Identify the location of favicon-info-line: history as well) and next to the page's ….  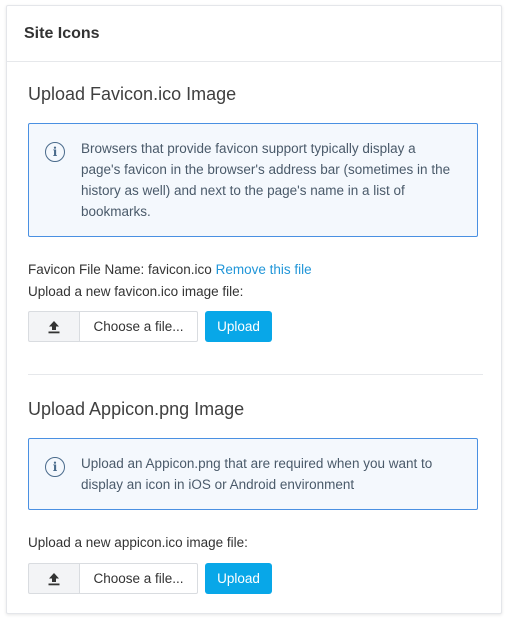
(243, 190).